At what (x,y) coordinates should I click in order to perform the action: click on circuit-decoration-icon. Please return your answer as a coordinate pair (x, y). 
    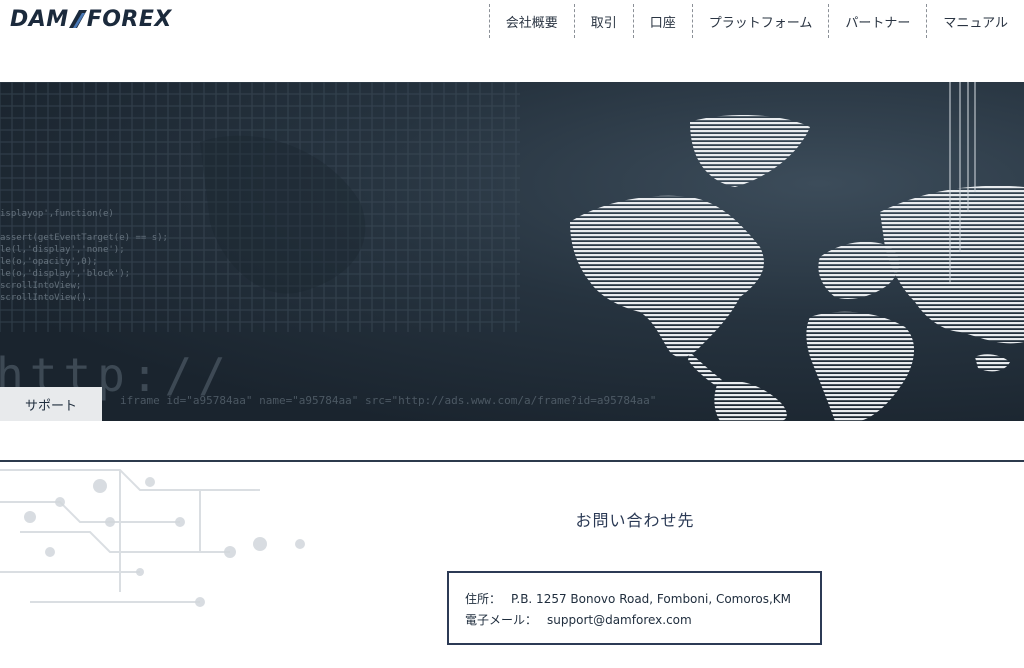
    Looking at the image, I should click on (152, 538).